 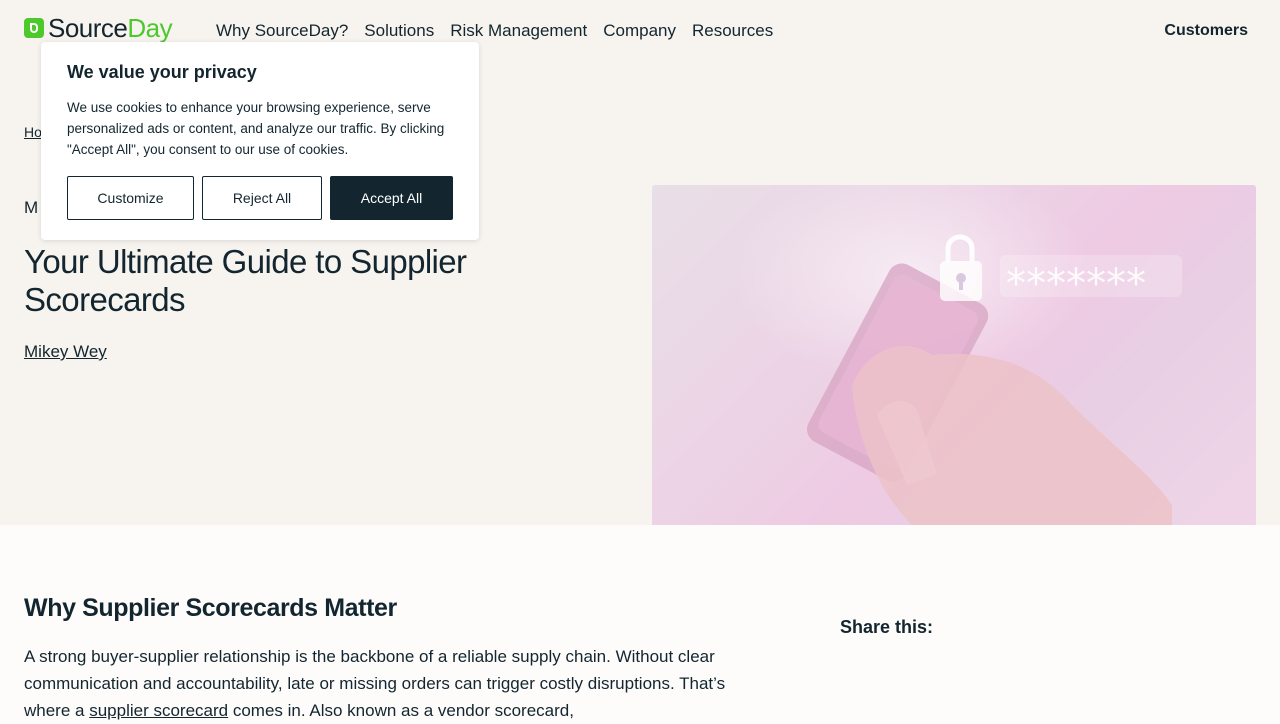 What do you see at coordinates (887, 627) in the screenshot?
I see `share-label: Share this:` at bounding box center [887, 627].